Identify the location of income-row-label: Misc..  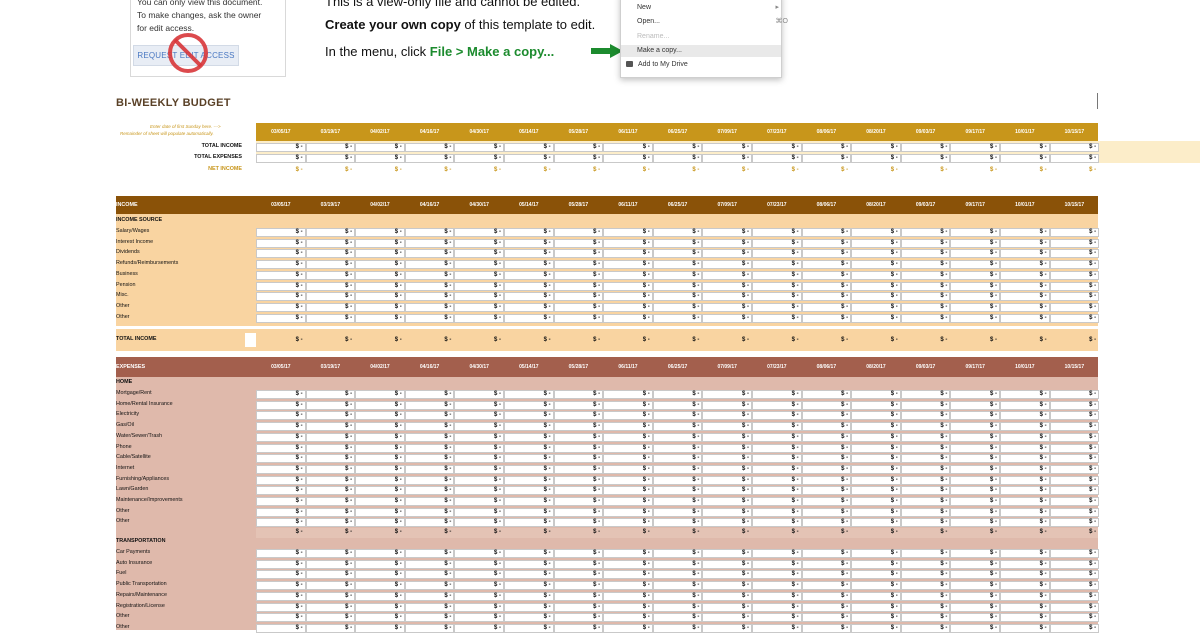
(122, 295).